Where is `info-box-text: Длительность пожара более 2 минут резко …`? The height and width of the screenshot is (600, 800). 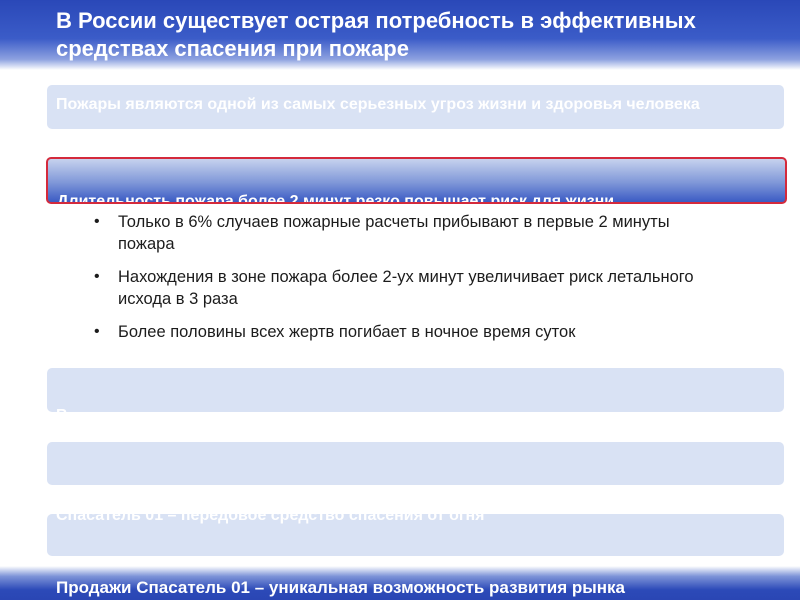 info-box-text: Длительность пожара более 2 минут резко … is located at coordinates (336, 198).